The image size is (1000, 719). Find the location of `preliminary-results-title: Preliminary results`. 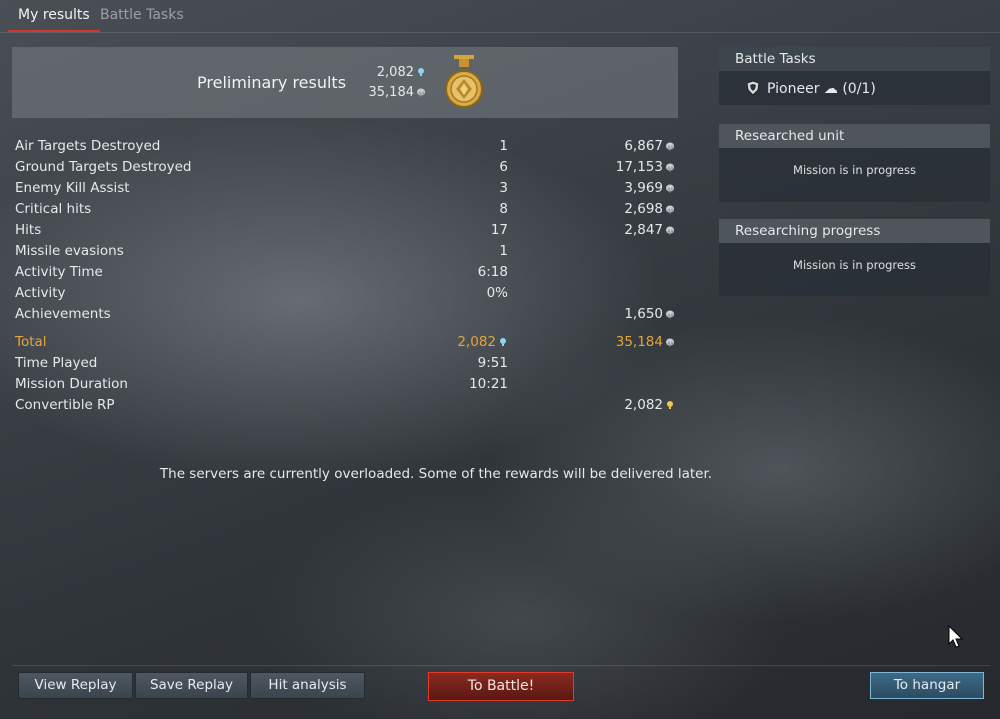

preliminary-results-title: Preliminary results is located at coordinates (272, 82).